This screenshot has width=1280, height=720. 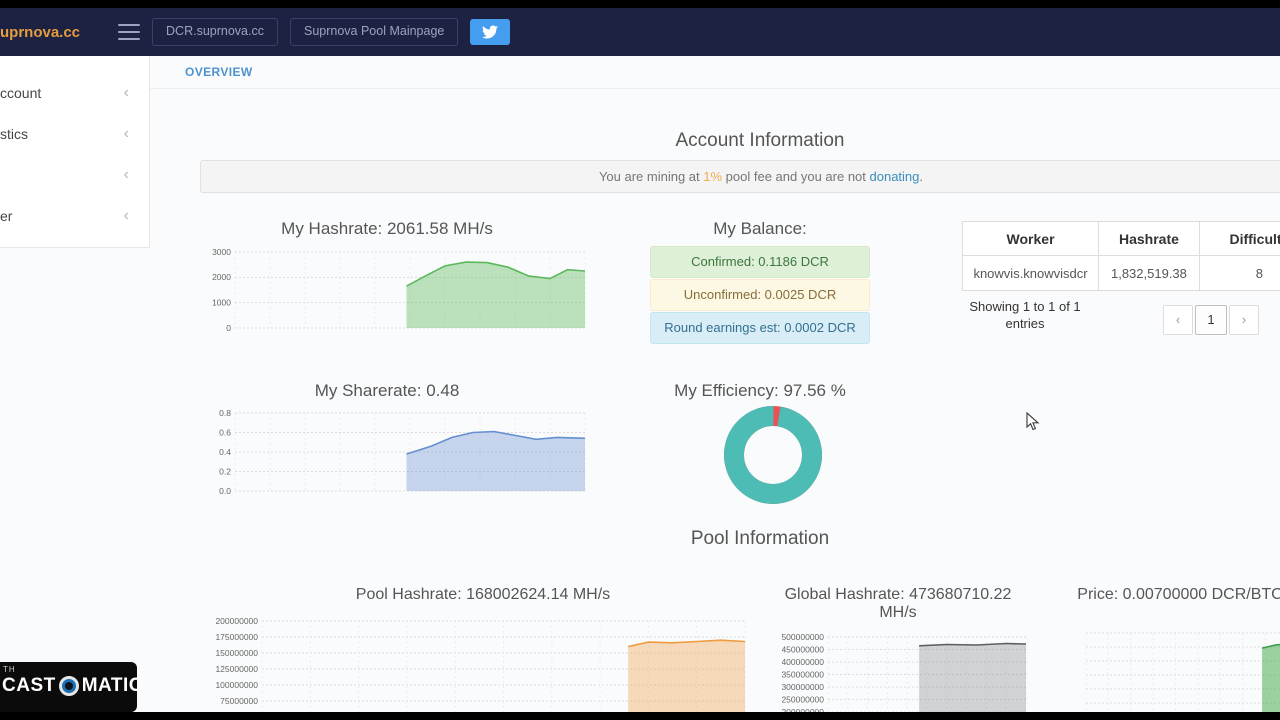 What do you see at coordinates (760, 390) in the screenshot?
I see `my-efficiency-title: My Efficiency: 97.56 %` at bounding box center [760, 390].